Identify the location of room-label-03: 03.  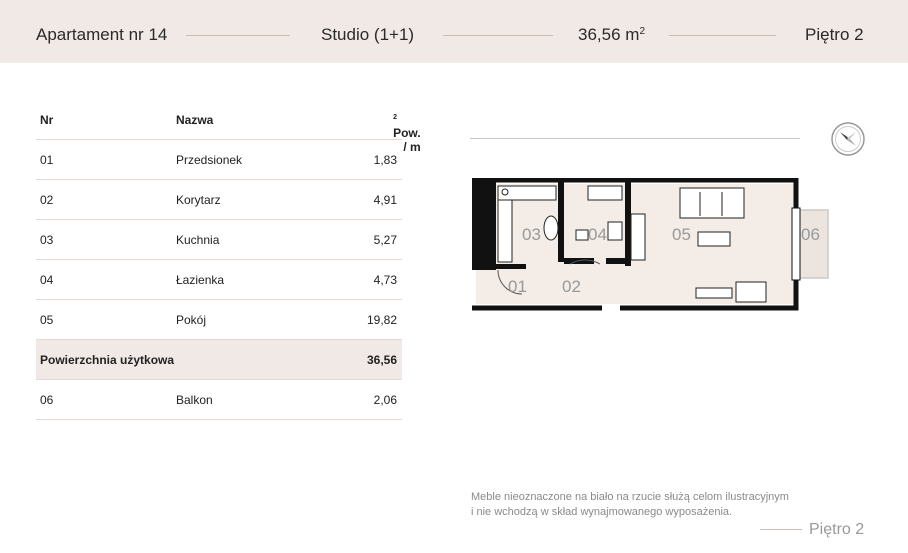
(531, 234).